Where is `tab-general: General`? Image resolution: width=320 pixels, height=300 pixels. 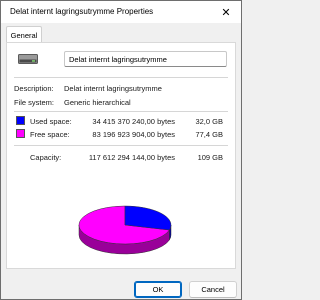
tab-general: General is located at coordinates (24, 34).